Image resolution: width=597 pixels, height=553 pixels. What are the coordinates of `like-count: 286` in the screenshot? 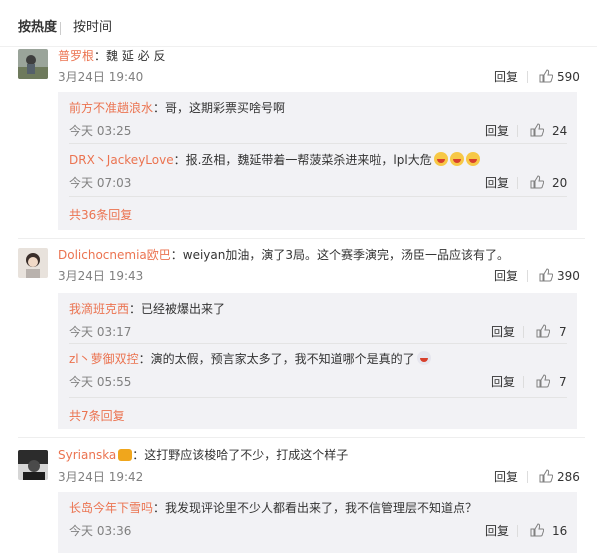 It's located at (568, 477).